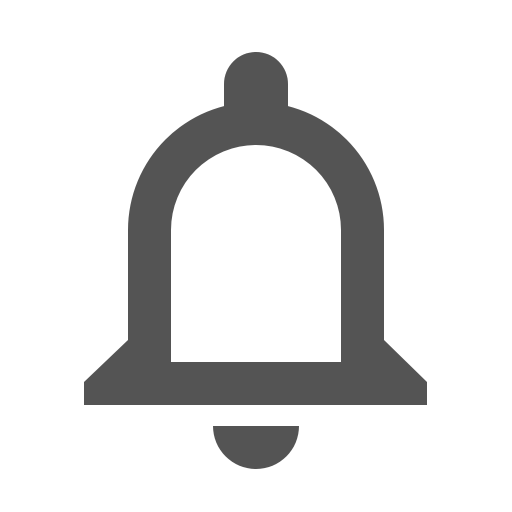  I want to click on bell-knob, so click(256, 81).